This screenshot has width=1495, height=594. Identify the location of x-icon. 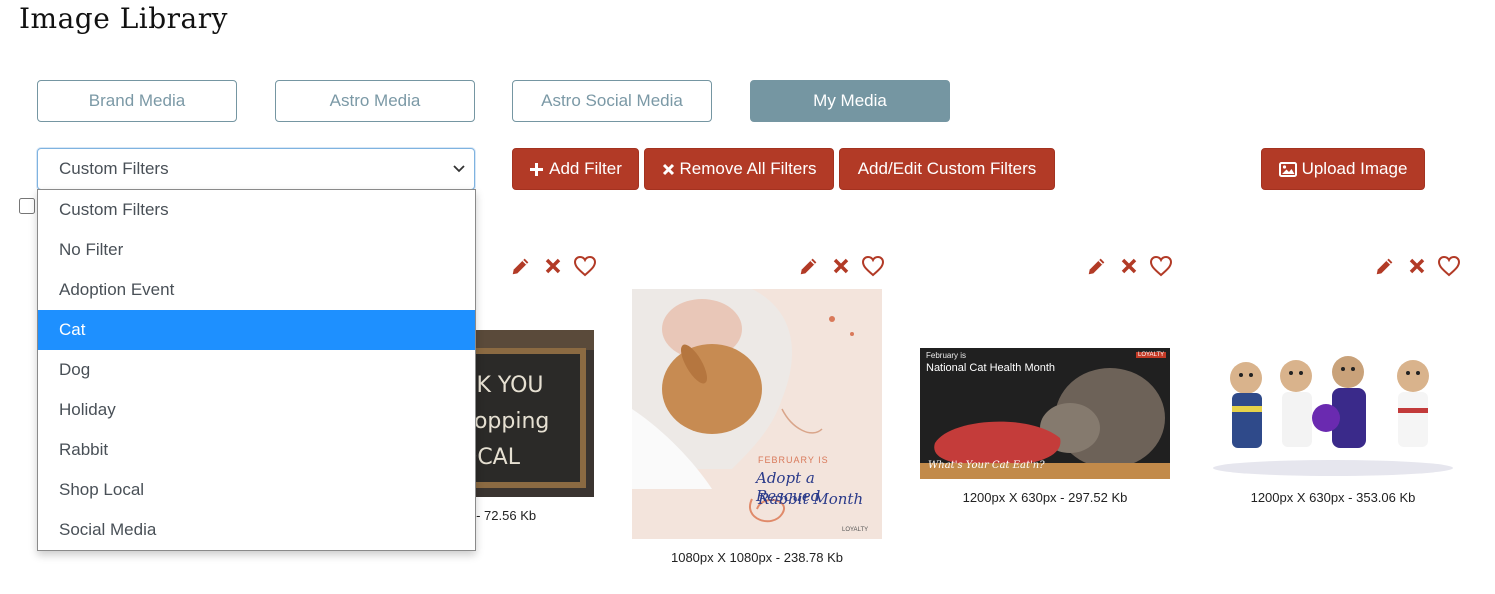
(668, 169).